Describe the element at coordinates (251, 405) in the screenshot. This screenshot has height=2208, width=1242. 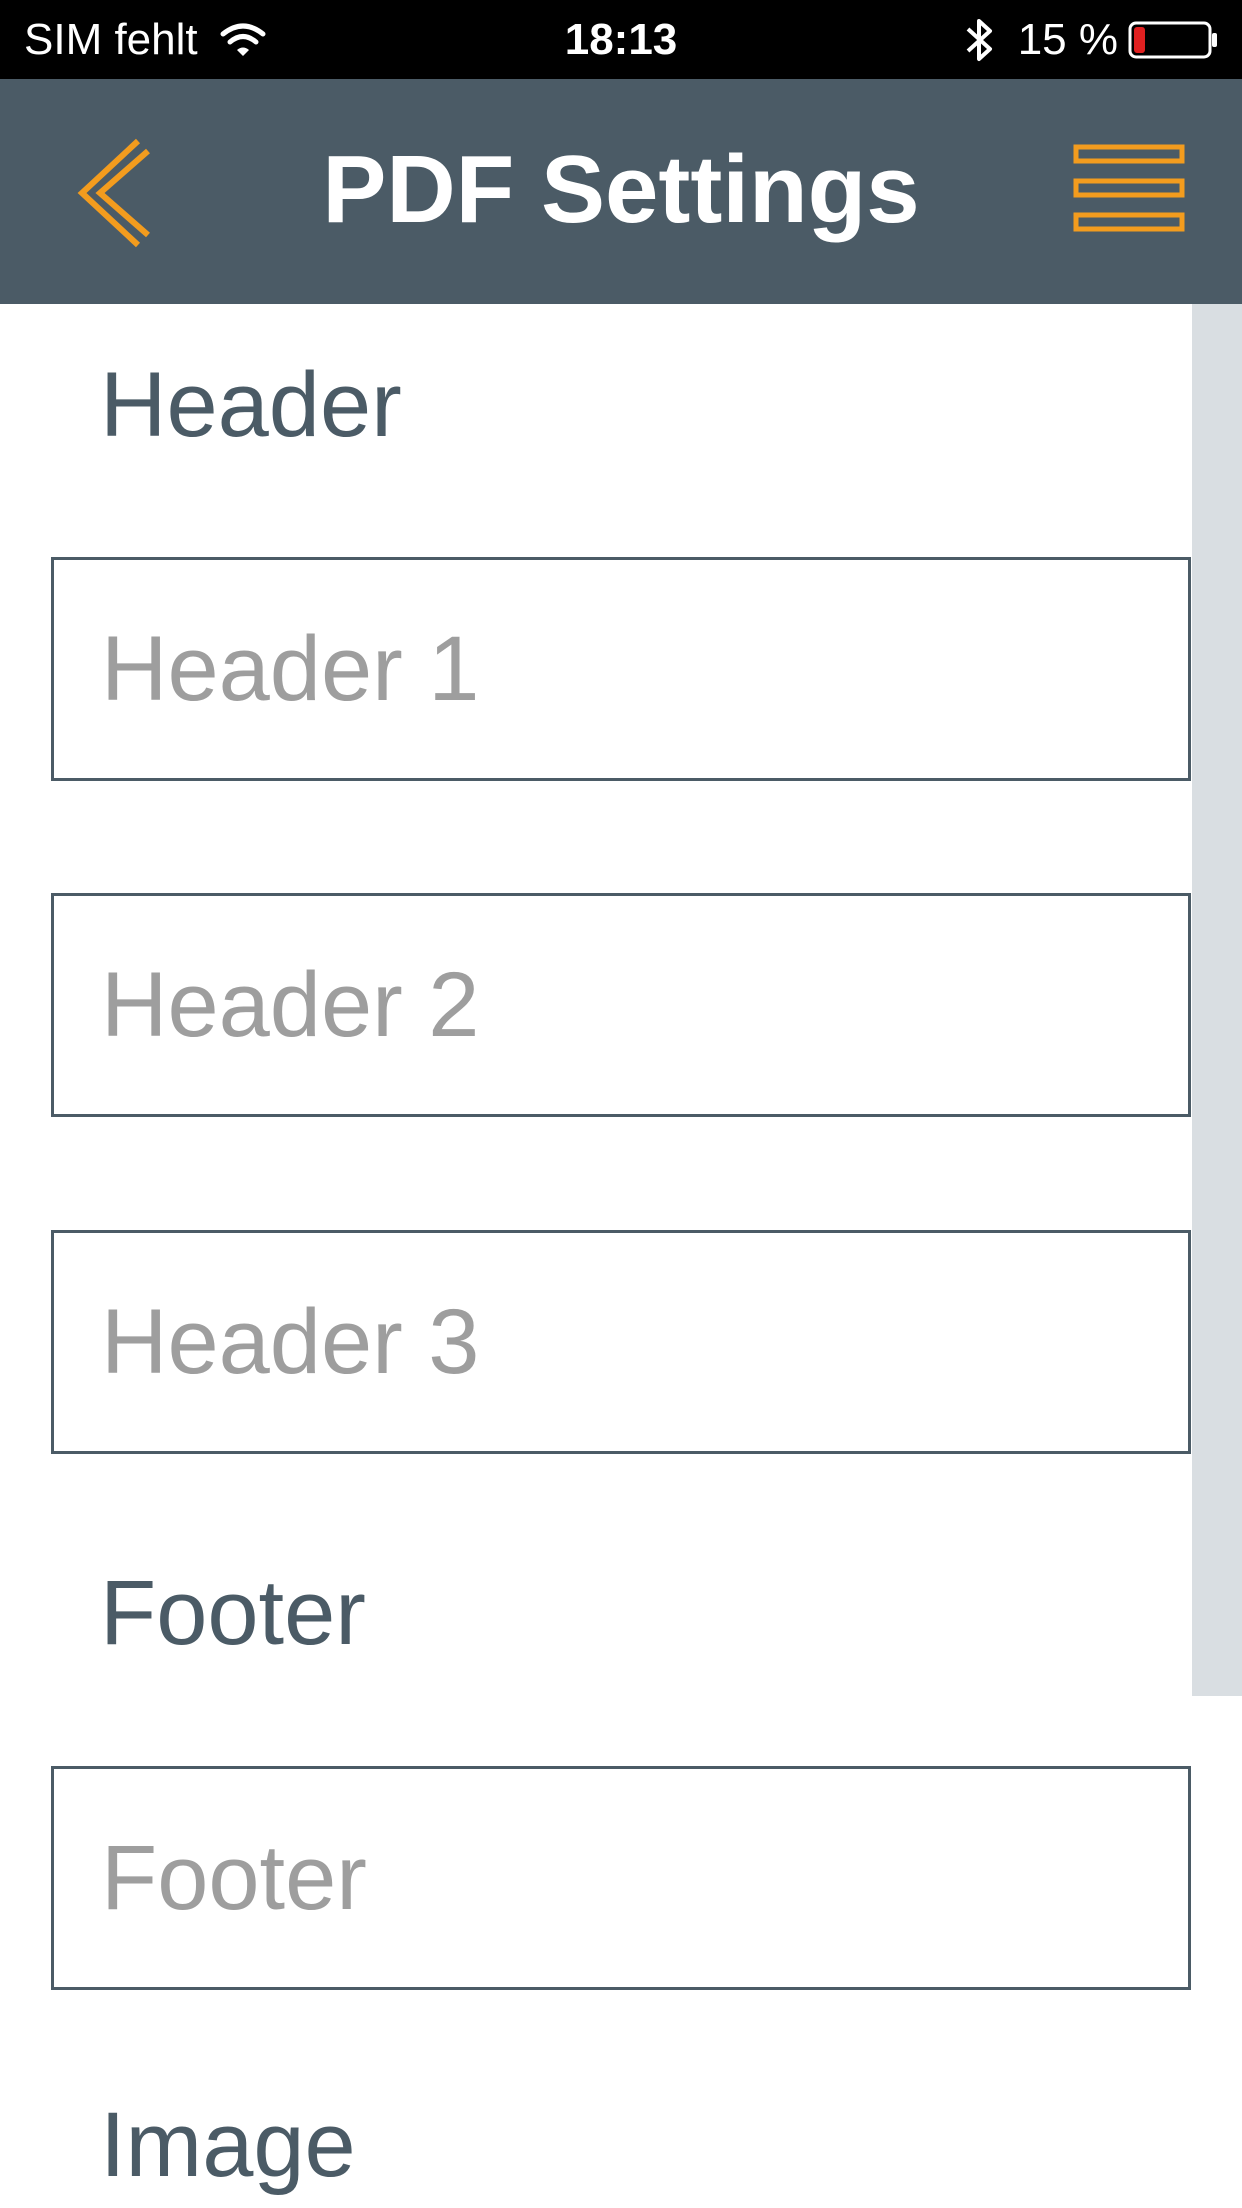
I see `section-label-header: Header` at that location.